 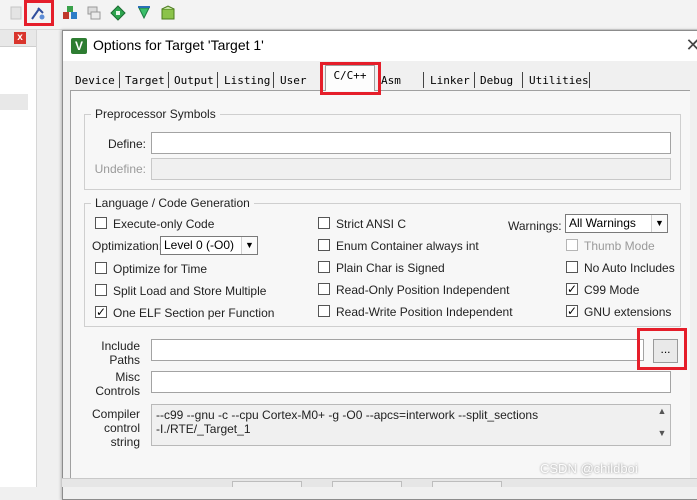 I want to click on close-icon: ✕, so click(x=690, y=45).